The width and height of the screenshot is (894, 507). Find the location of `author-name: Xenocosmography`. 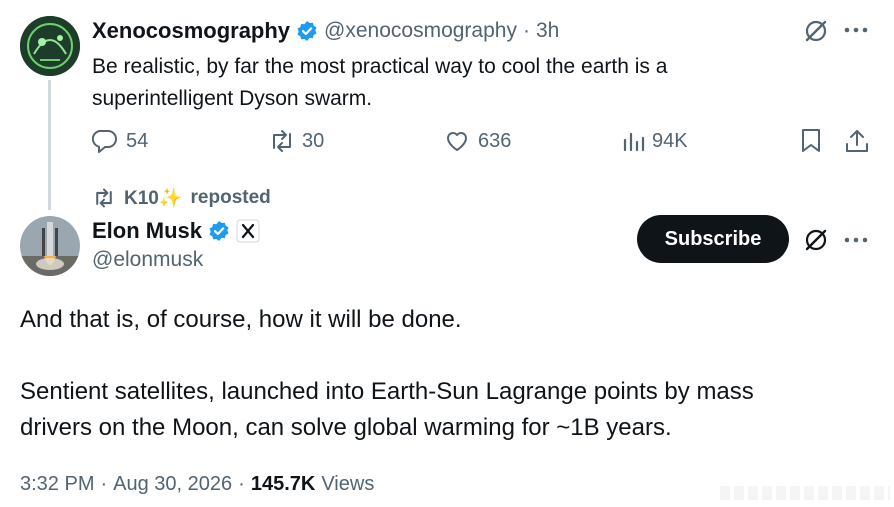

author-name: Xenocosmography is located at coordinates (191, 31).